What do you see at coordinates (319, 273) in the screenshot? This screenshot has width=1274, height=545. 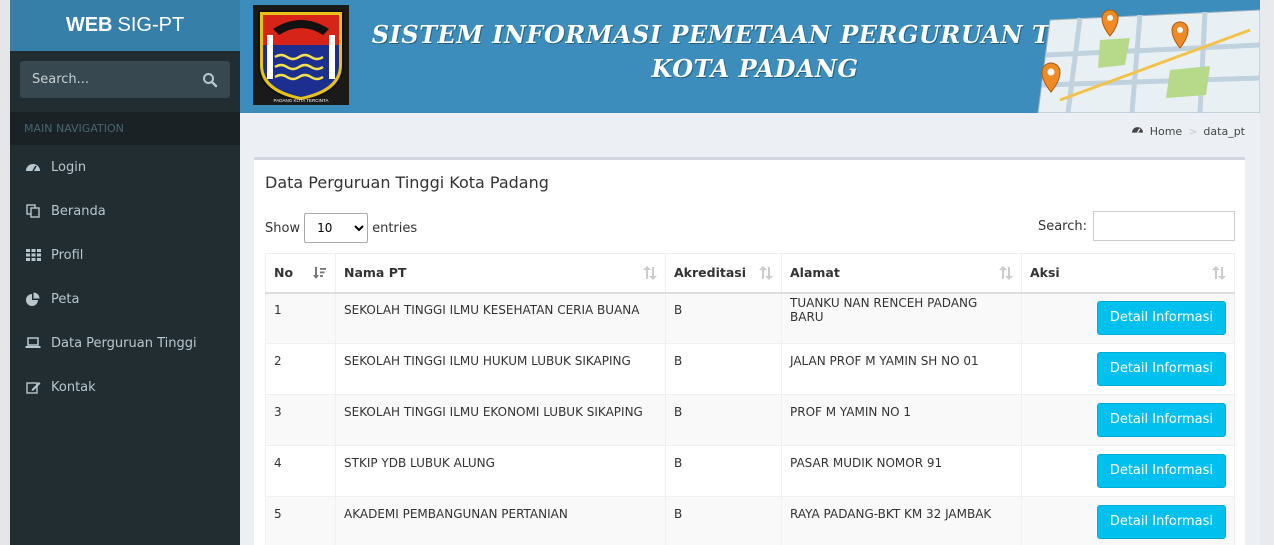 I see `sort-asc-icon` at bounding box center [319, 273].